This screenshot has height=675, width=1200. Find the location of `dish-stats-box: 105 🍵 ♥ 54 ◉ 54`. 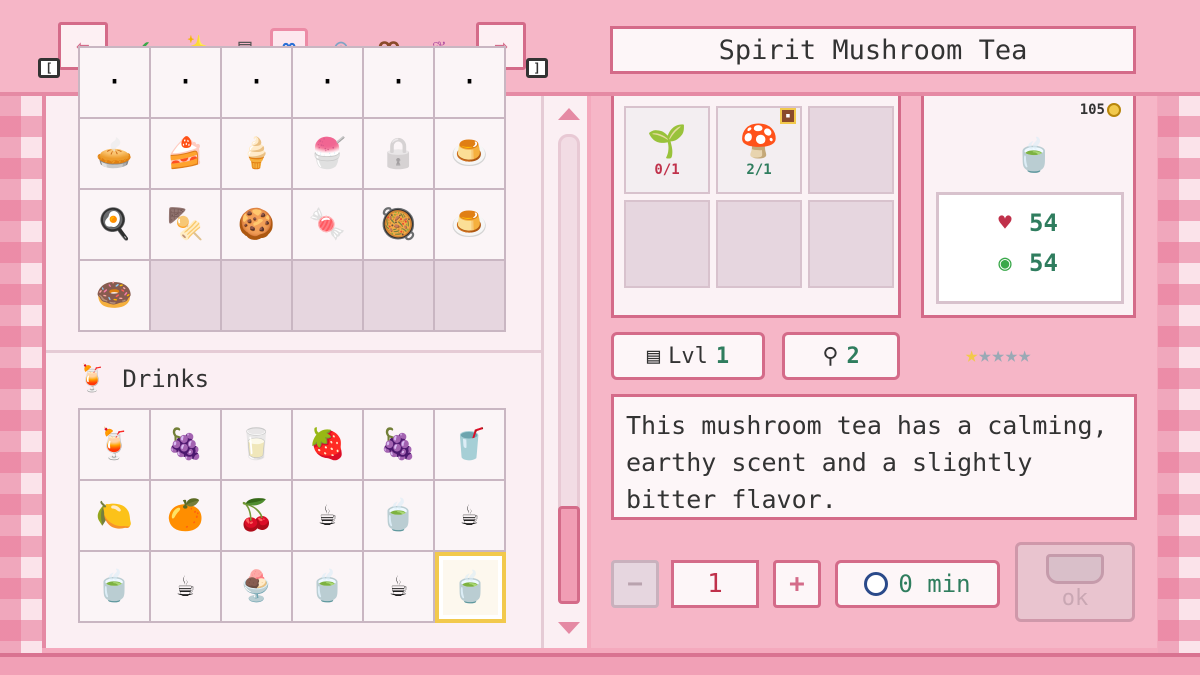

dish-stats-box: 105 🍵 ♥ 54 ◉ 54 is located at coordinates (1028, 207).